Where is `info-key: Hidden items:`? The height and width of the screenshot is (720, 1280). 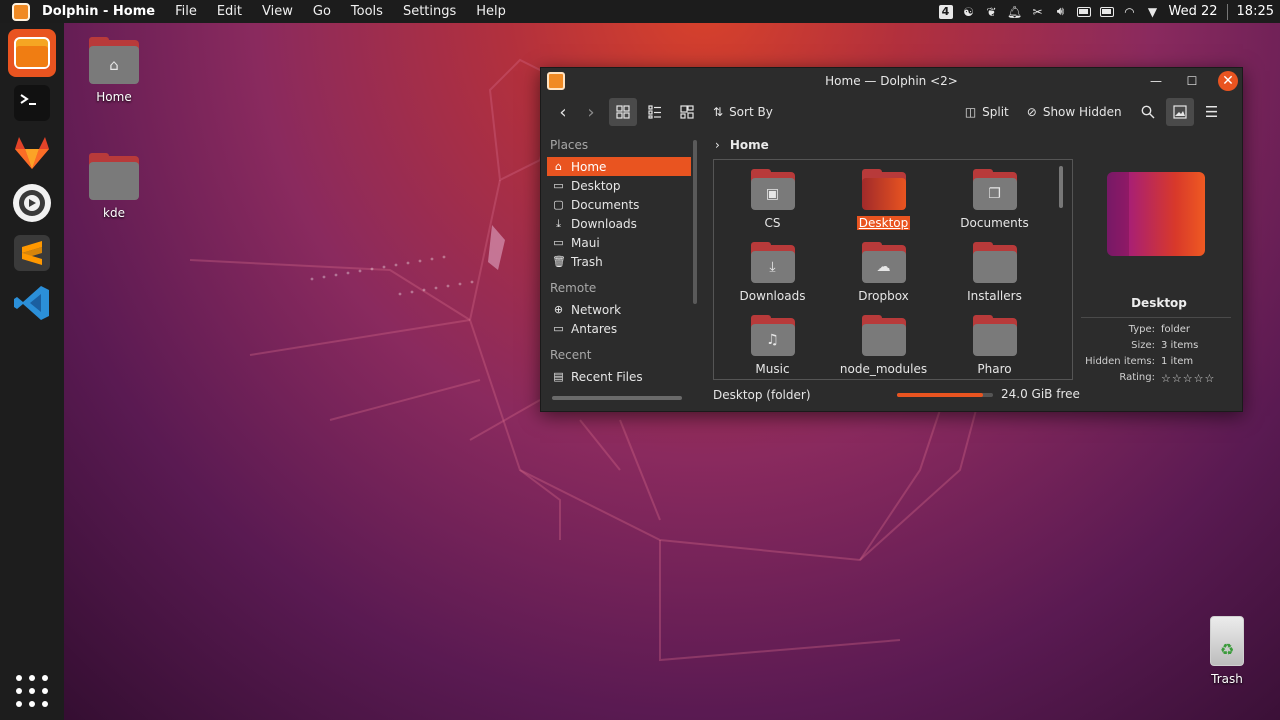 info-key: Hidden items: is located at coordinates (1120, 361).